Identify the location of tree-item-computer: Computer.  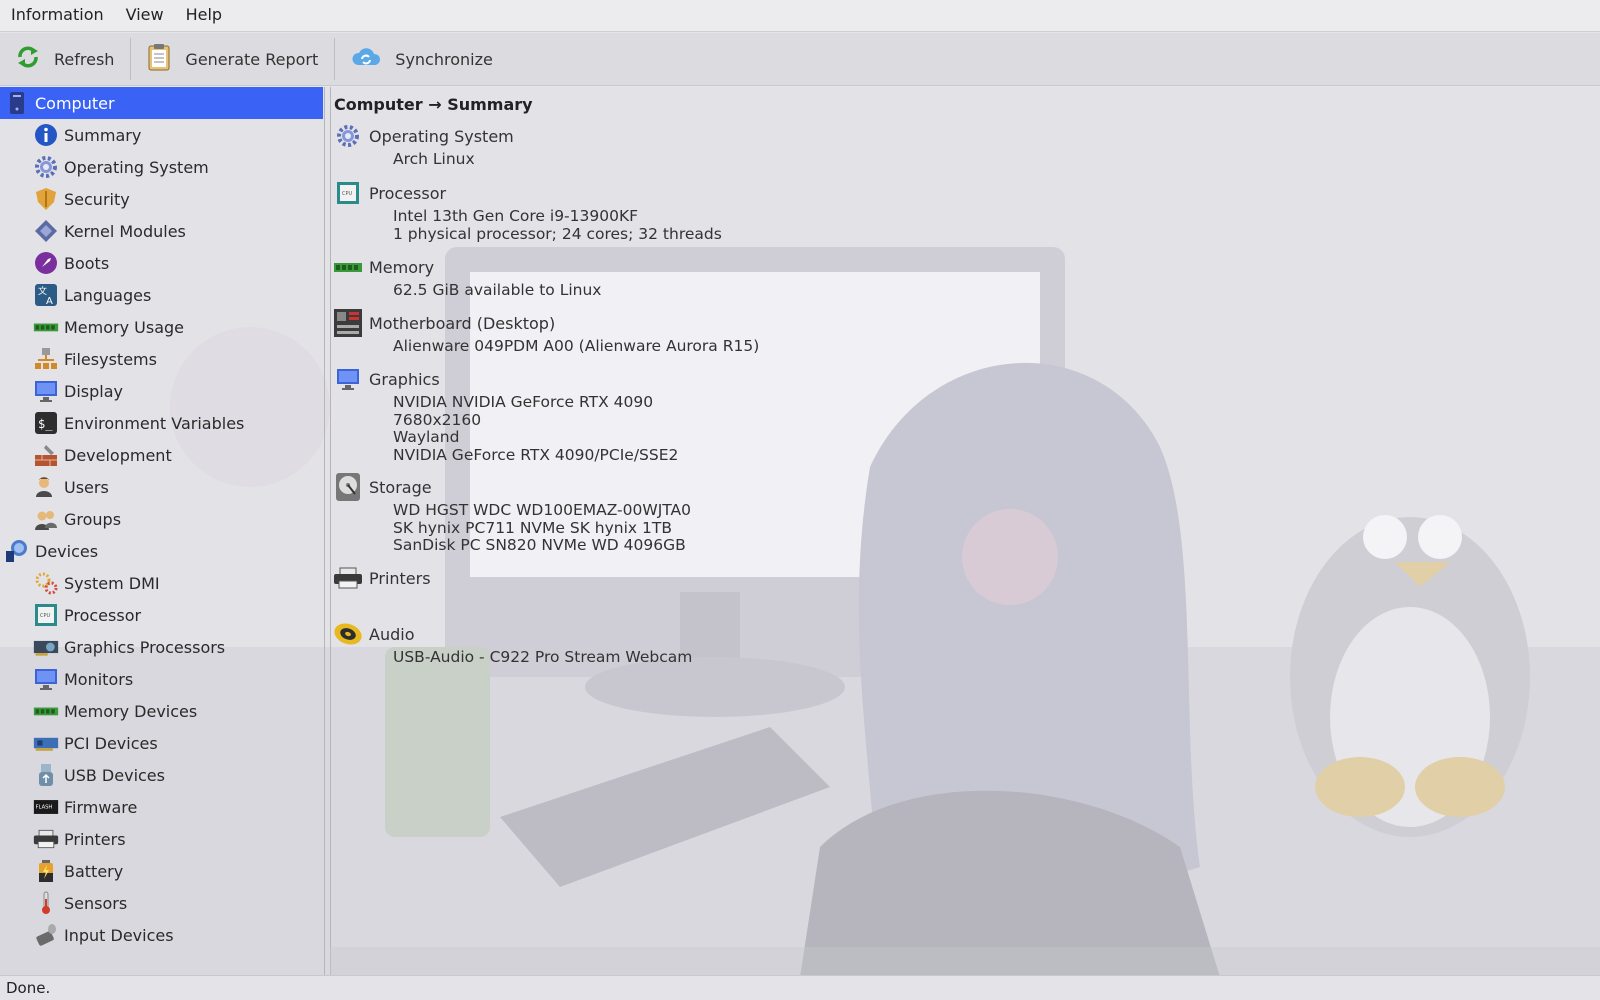
(161, 103).